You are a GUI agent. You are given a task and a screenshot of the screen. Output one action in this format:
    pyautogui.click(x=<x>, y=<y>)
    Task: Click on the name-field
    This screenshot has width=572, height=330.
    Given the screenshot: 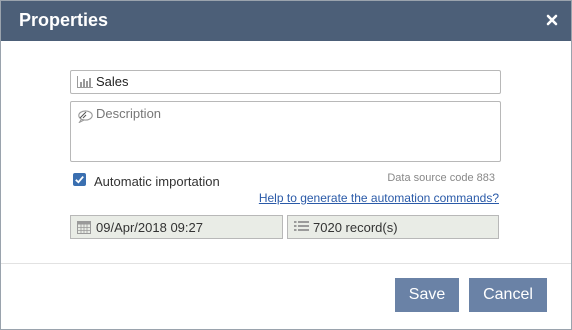 What is the action you would take?
    pyautogui.click(x=285, y=82)
    